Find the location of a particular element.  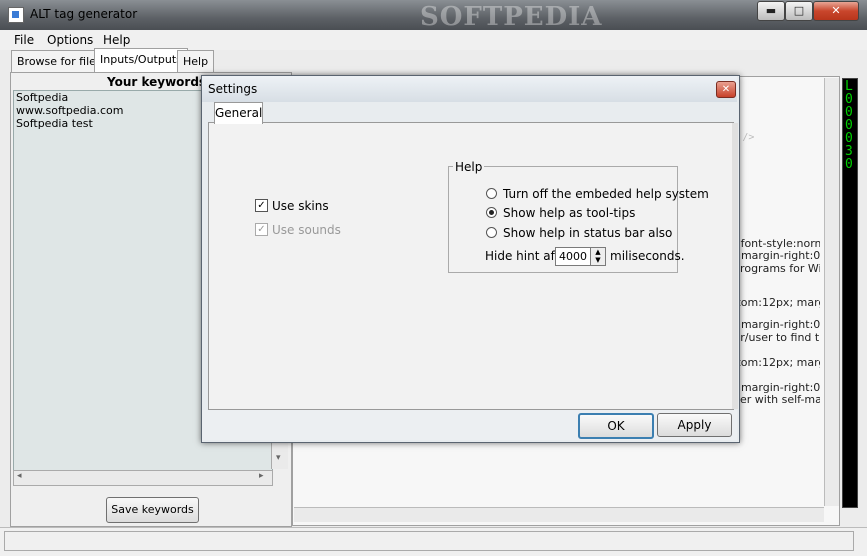

dialog-close-icon: ✕ is located at coordinates (726, 89).